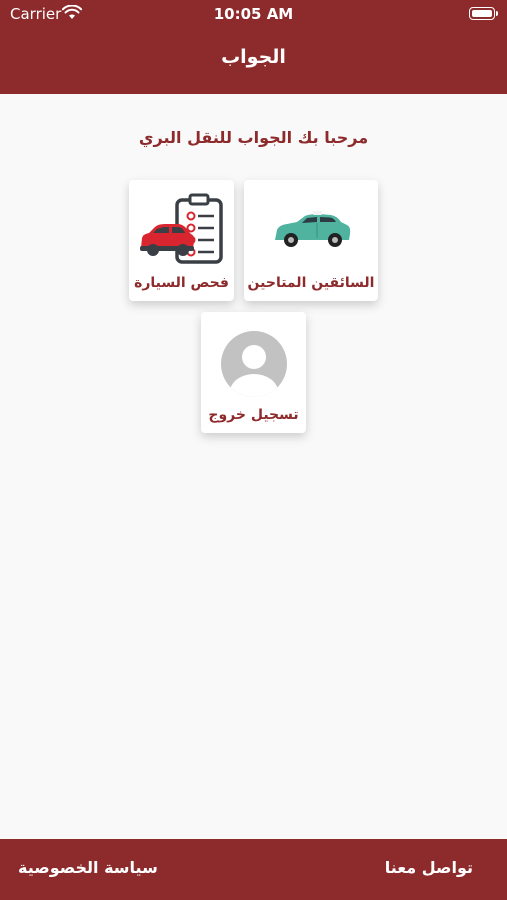 The width and height of the screenshot is (507, 900). What do you see at coordinates (429, 867) in the screenshot?
I see `contact-us-link: تواصل معنا` at bounding box center [429, 867].